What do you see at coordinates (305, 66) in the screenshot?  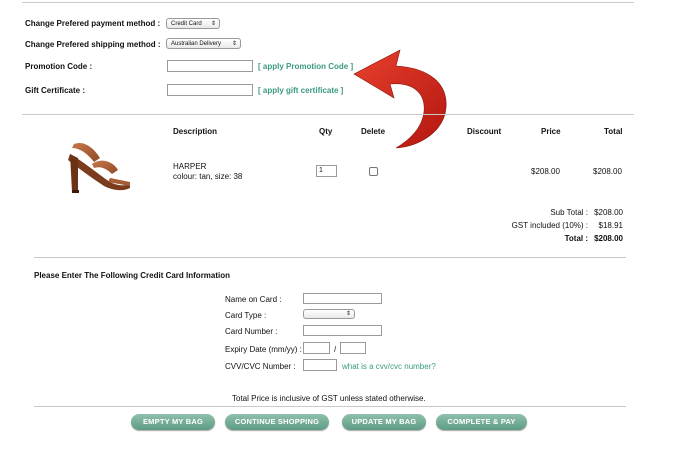 I see `apply-promo-link: [ apply Promotion Code ]` at bounding box center [305, 66].